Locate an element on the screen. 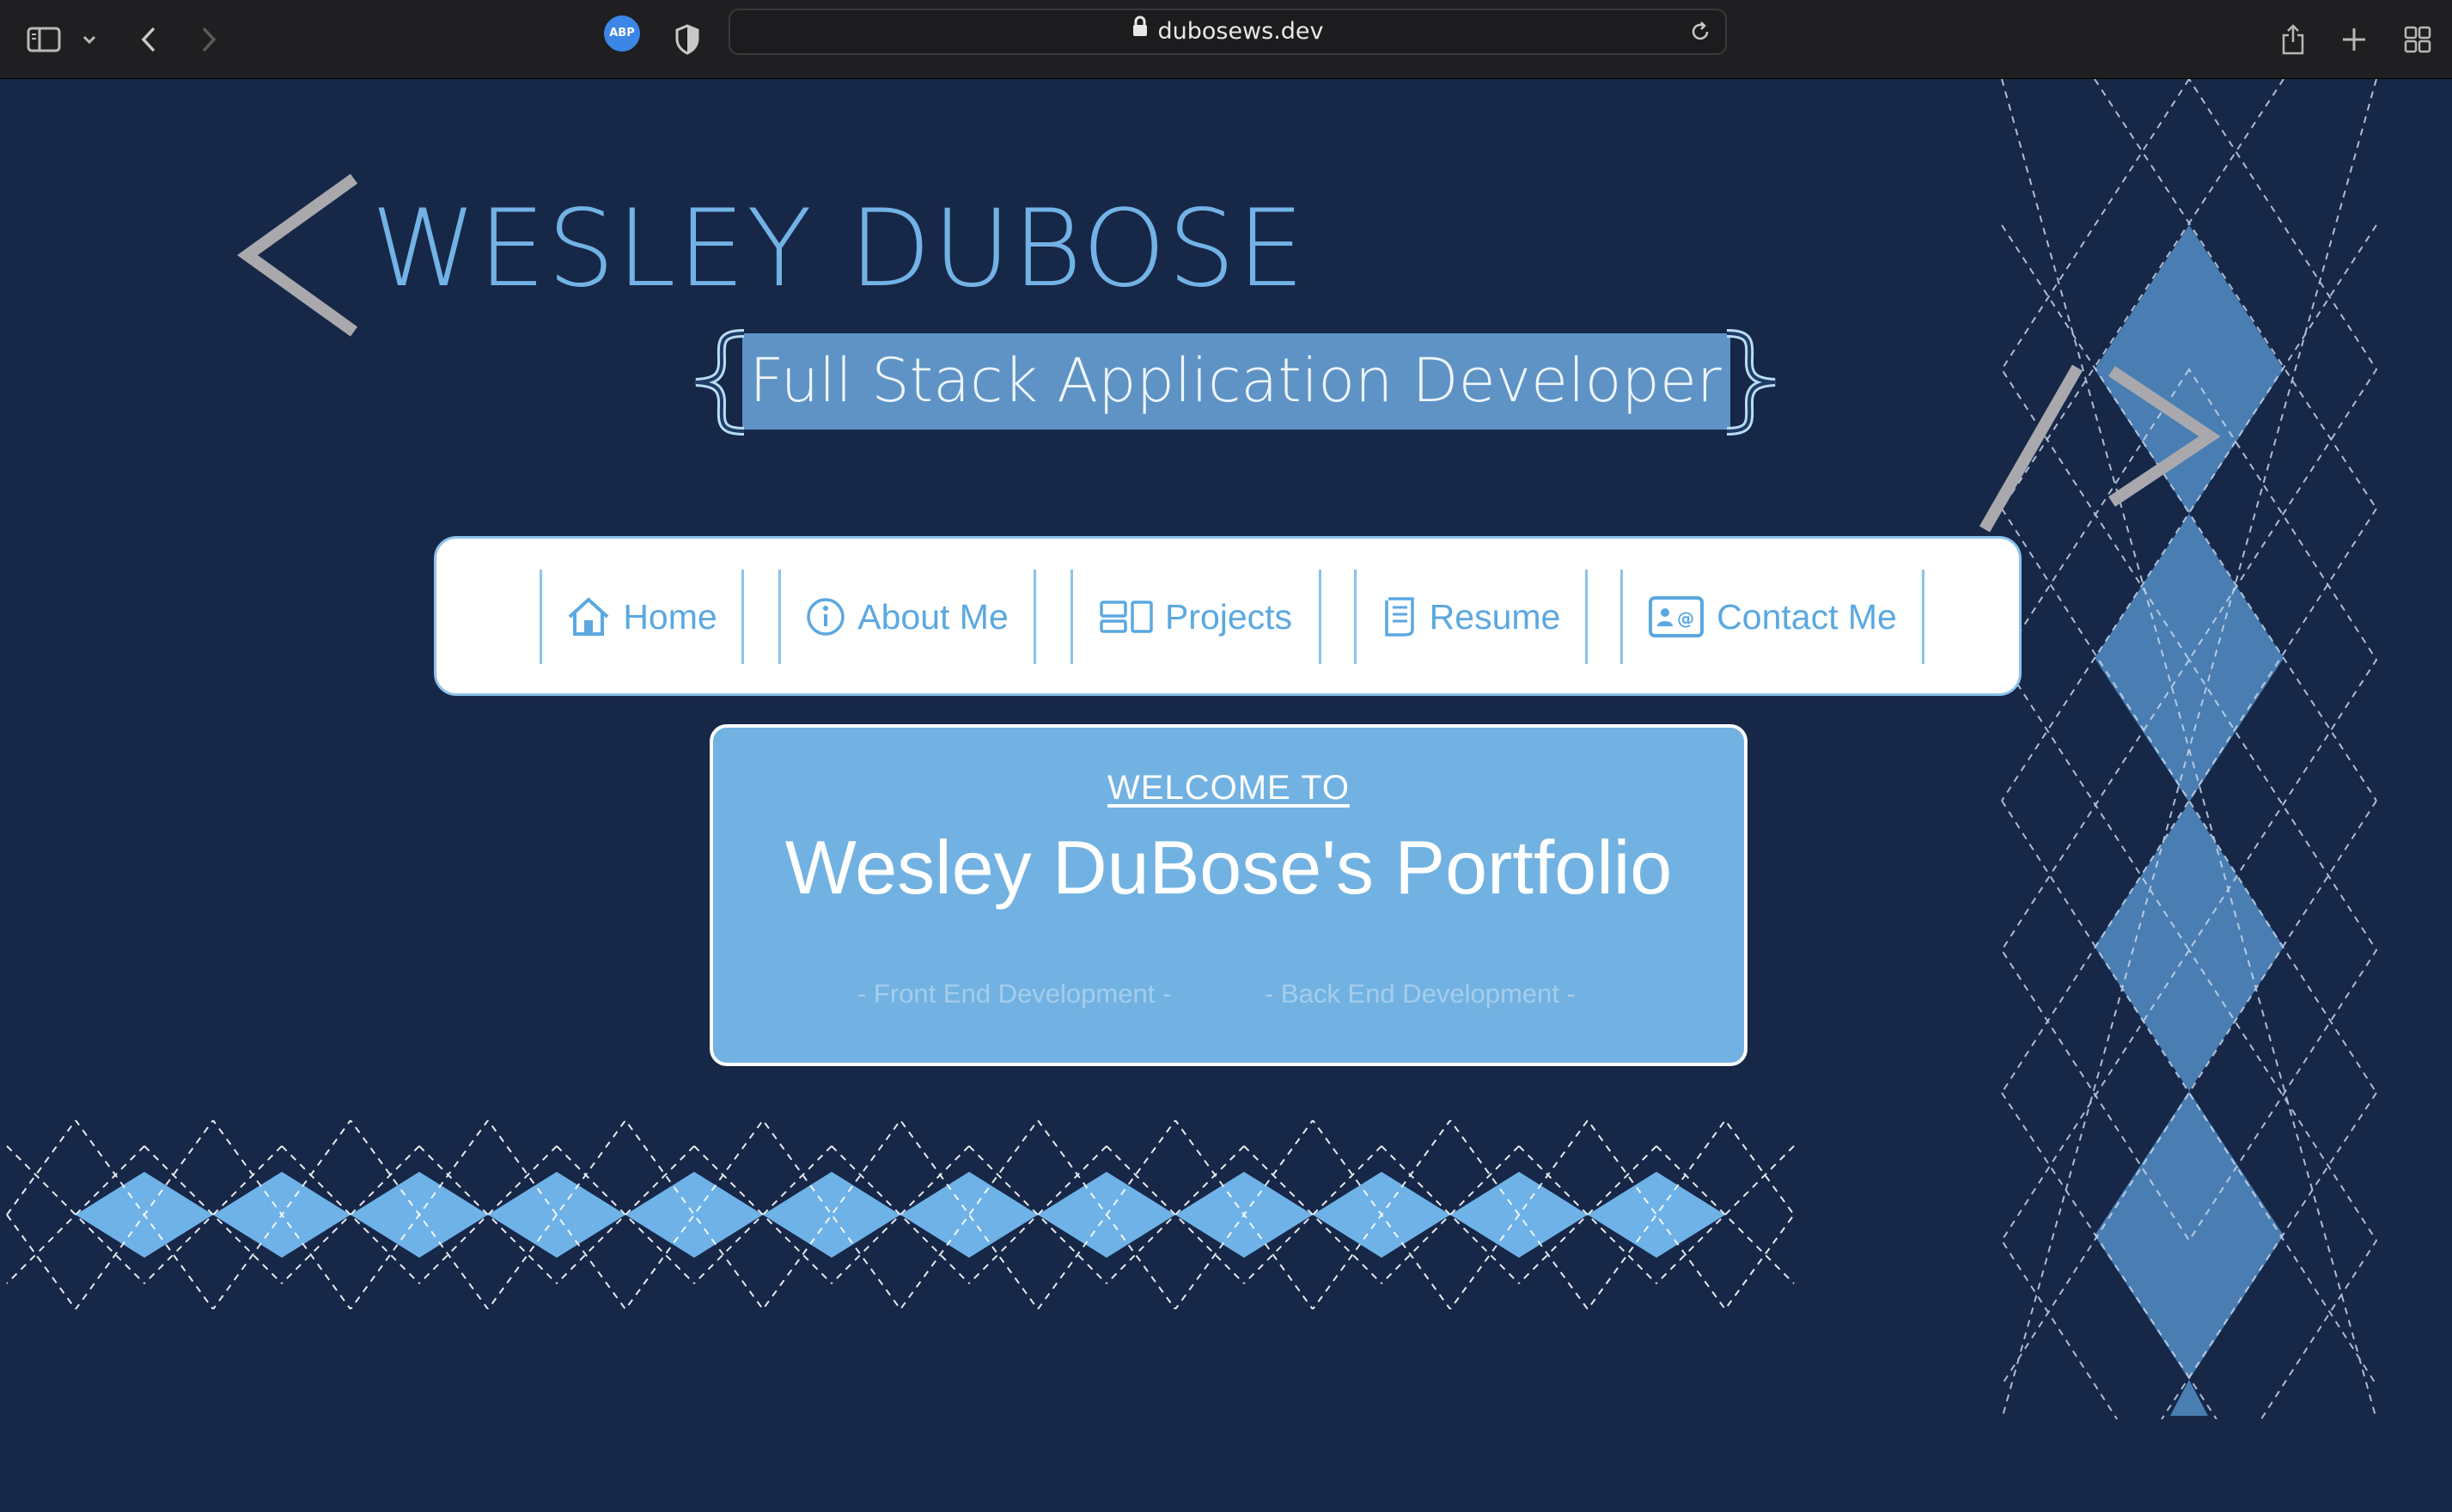 This screenshot has width=2452, height=1512. nav-contact: @ Contact Me is located at coordinates (1772, 617).